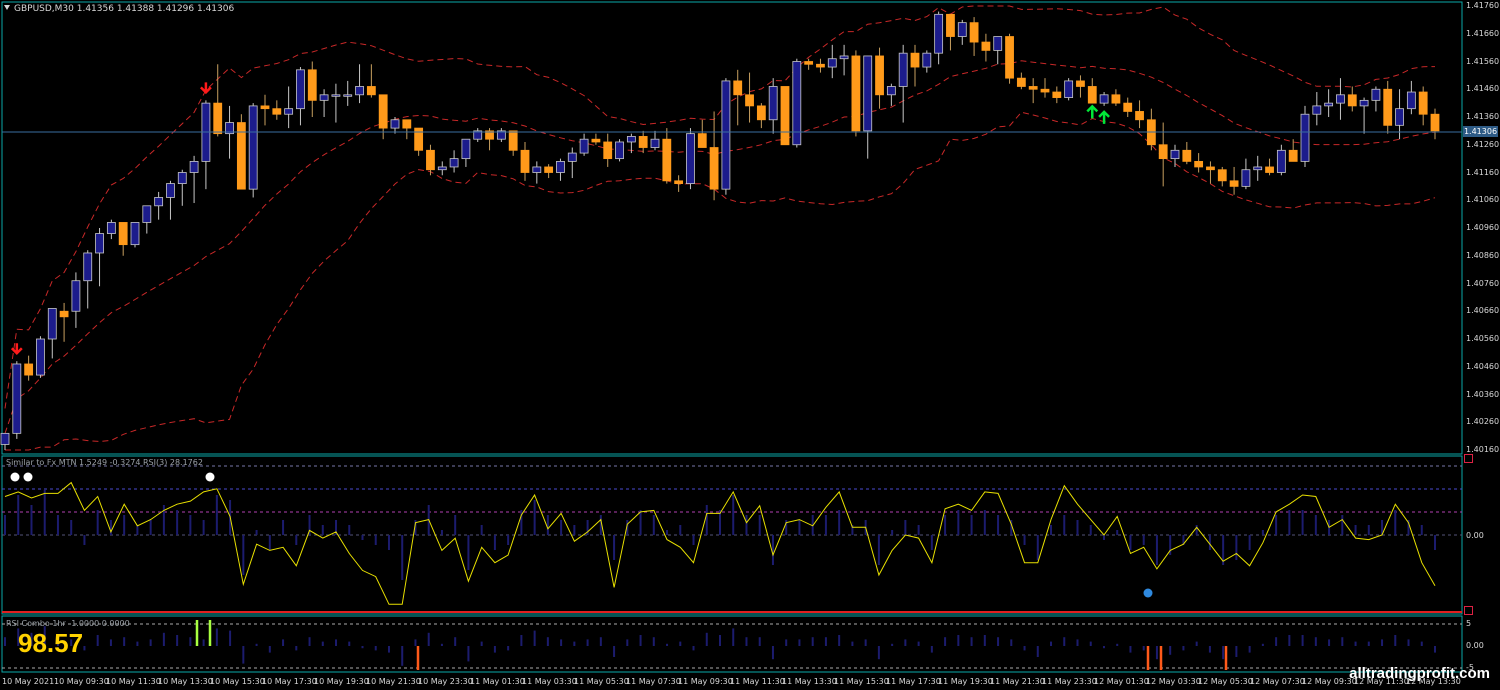 The width and height of the screenshot is (1500, 690). Describe the element at coordinates (913, 681) in the screenshot. I see `time-tick-label: 11 May 17:30` at that location.